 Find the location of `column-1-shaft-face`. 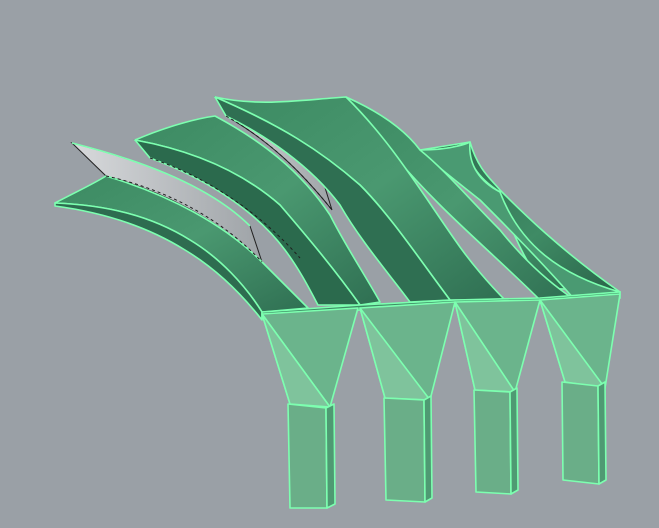

column-1-shaft-face is located at coordinates (307, 456).